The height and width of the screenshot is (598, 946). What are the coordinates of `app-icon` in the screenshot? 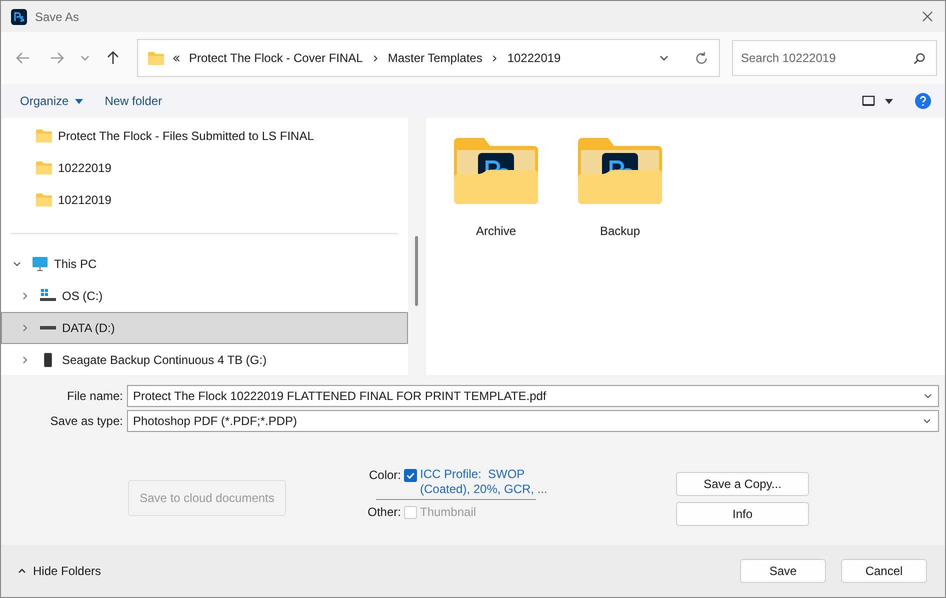 It's located at (19, 16).